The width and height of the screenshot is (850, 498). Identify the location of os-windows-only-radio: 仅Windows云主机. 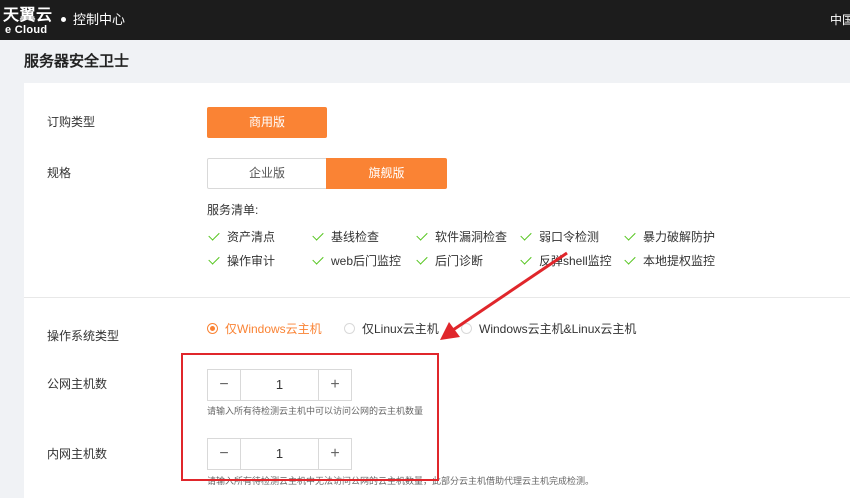
(264, 329).